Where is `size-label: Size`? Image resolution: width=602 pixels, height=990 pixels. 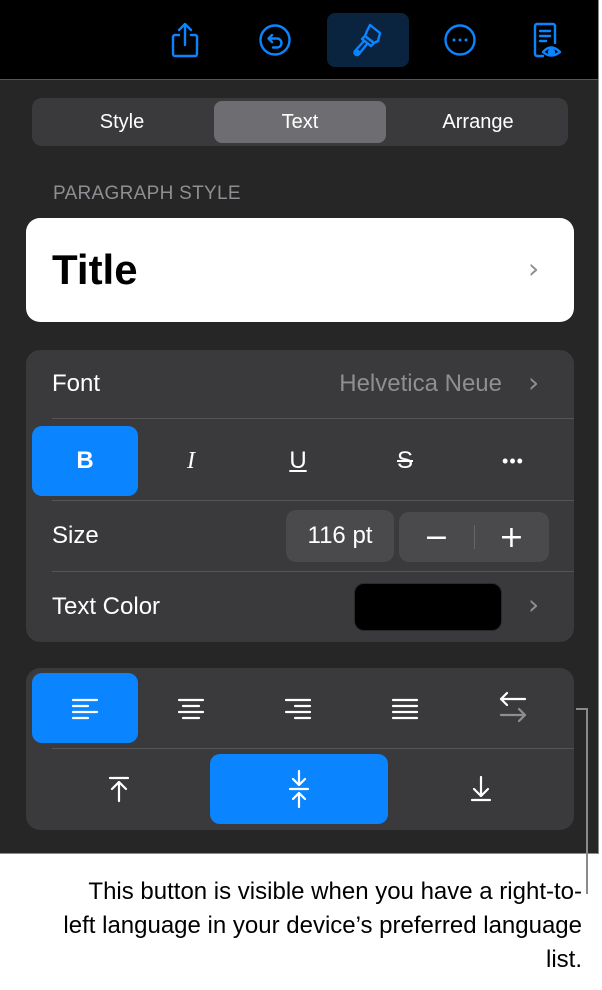 size-label: Size is located at coordinates (75, 535).